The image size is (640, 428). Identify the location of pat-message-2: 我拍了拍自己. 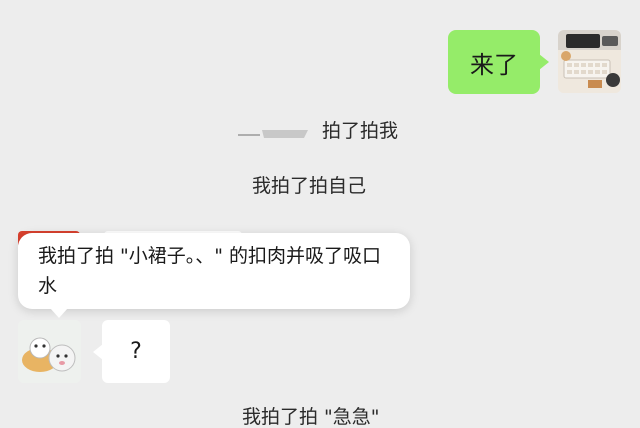
(309, 186).